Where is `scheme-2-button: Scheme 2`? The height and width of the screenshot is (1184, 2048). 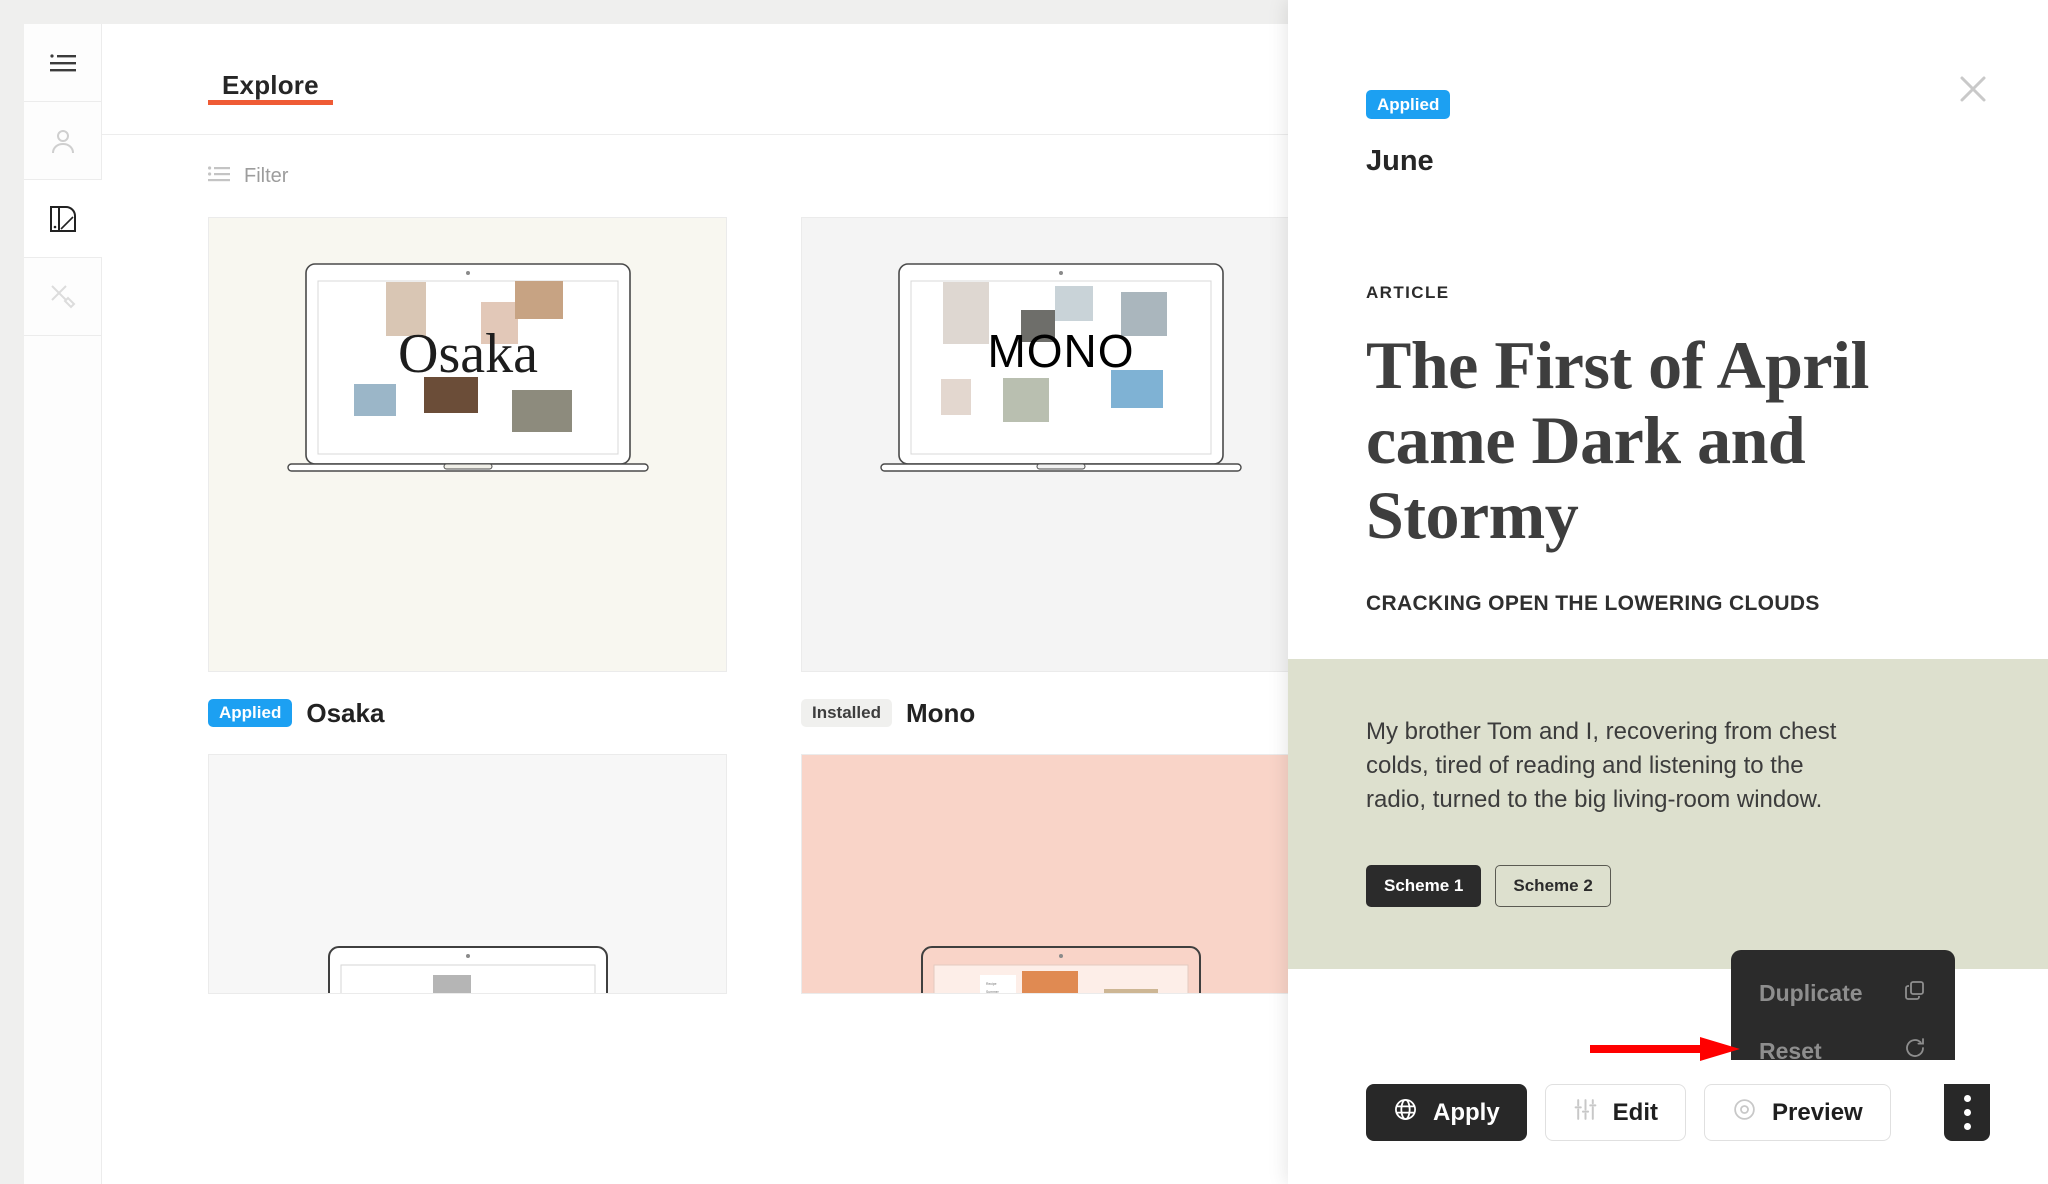
scheme-2-button: Scheme 2 is located at coordinates (1553, 885).